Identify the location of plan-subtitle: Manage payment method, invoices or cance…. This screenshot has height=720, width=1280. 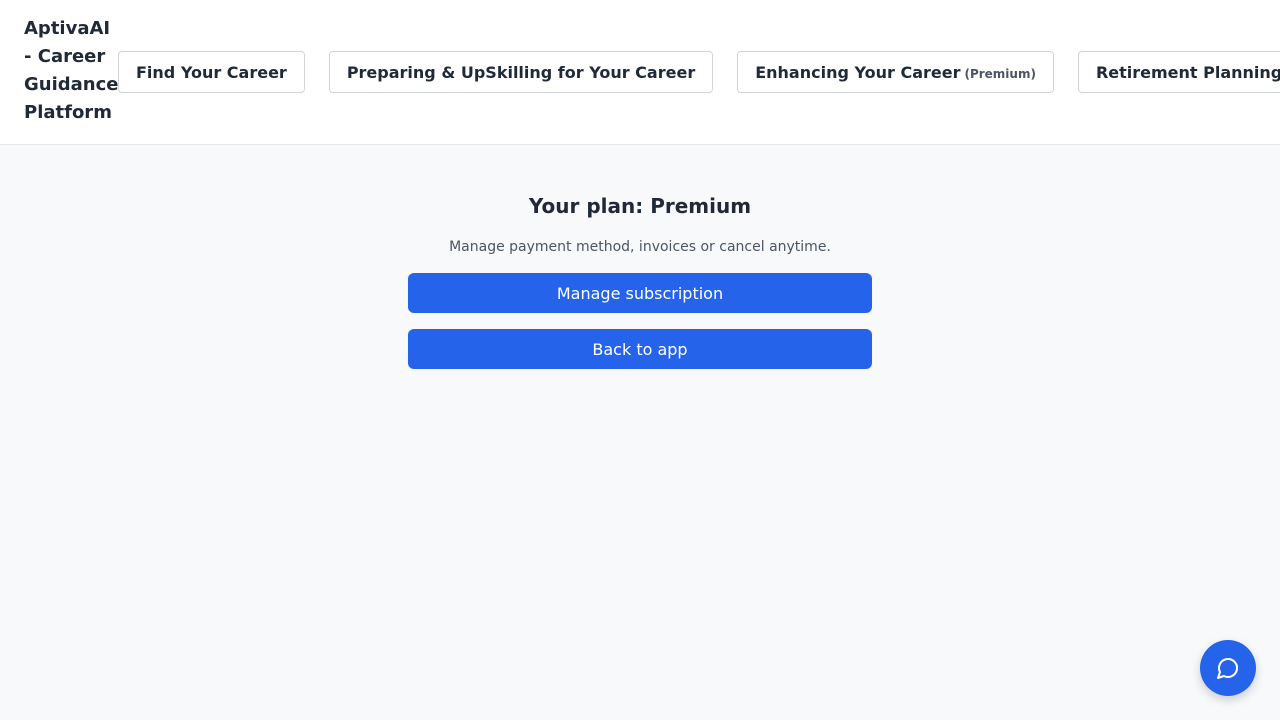
(640, 247).